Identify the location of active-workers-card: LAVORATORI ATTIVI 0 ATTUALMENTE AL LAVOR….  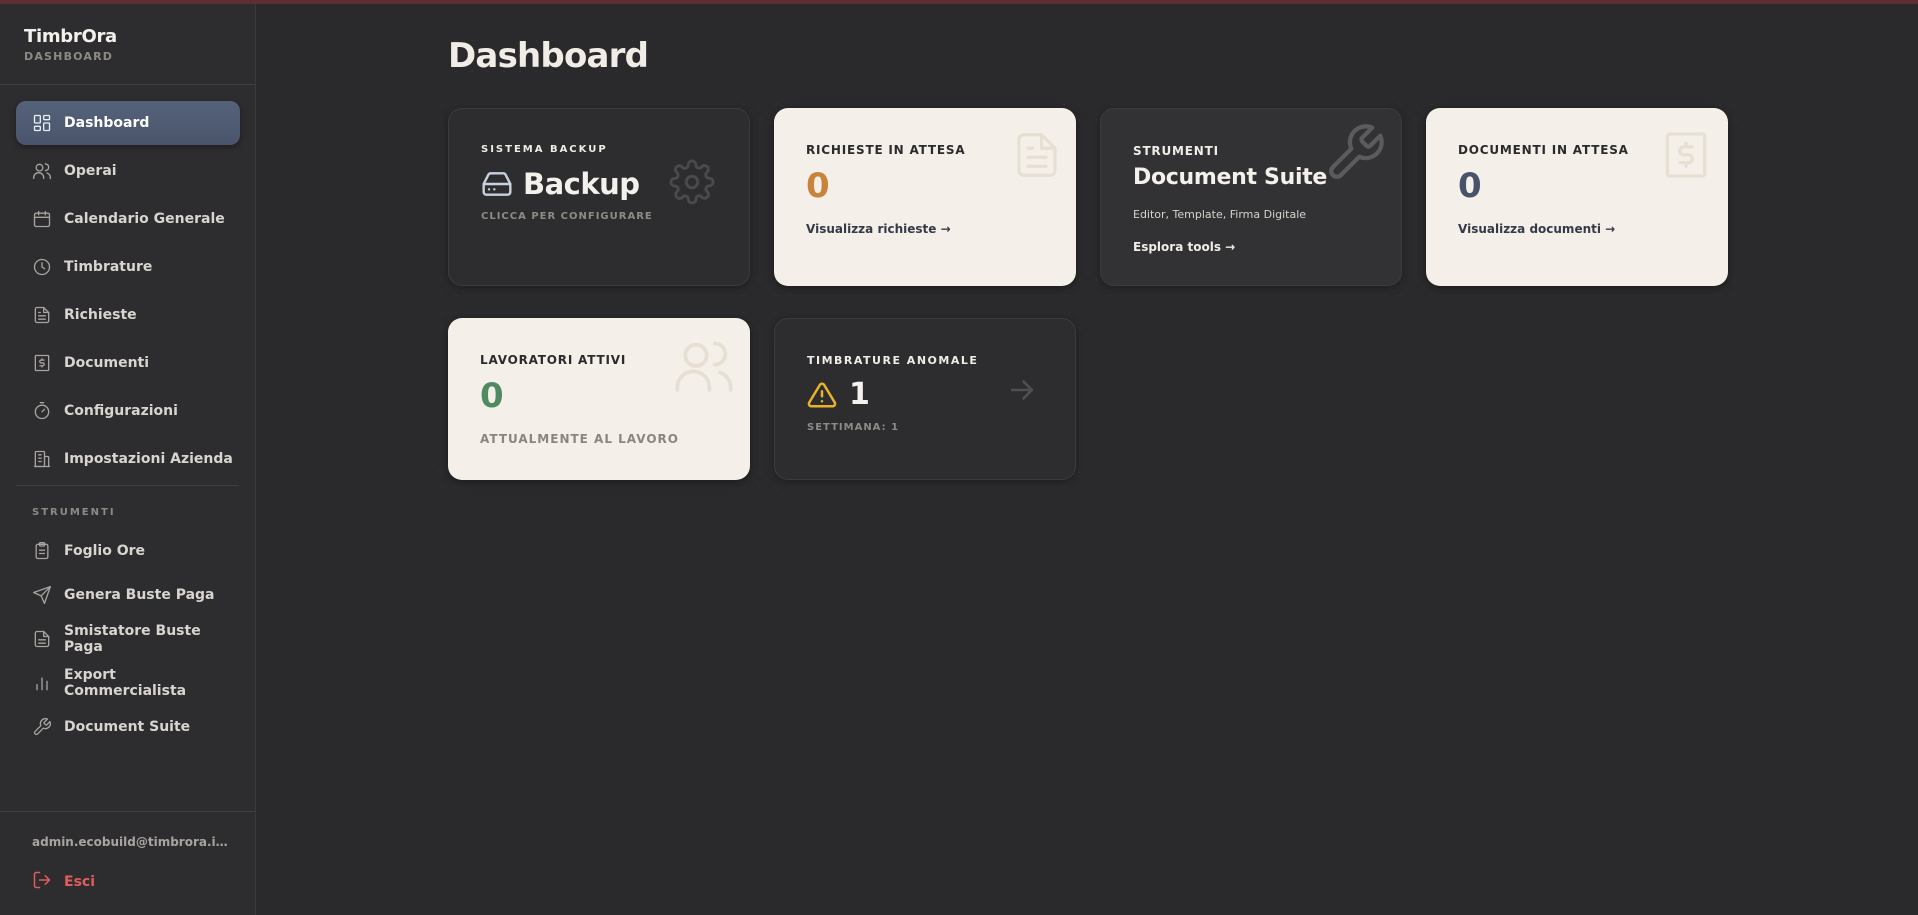
(599, 399).